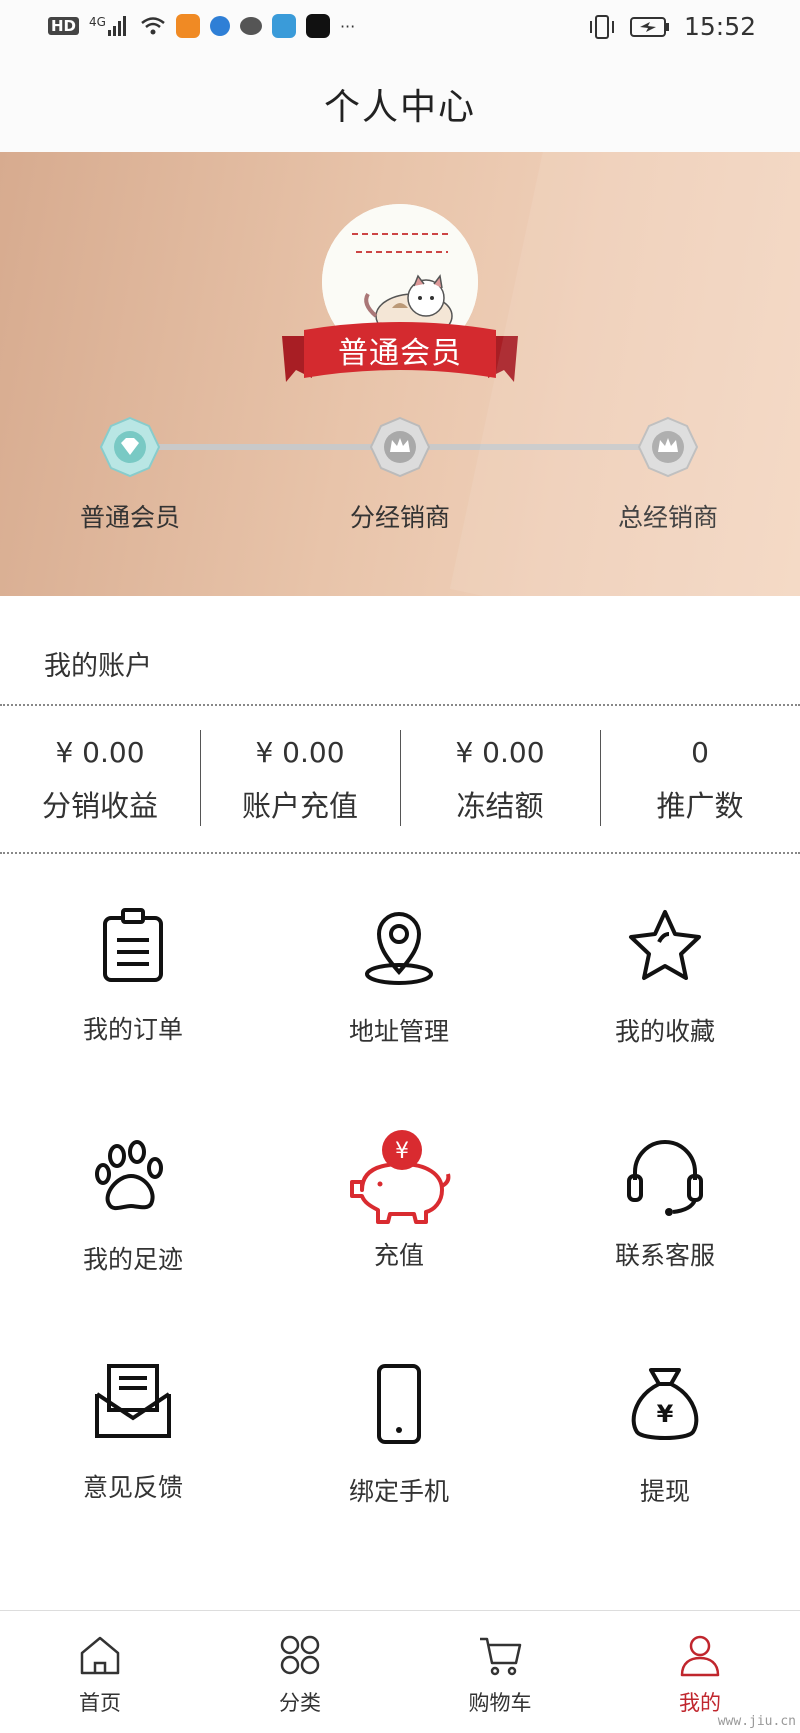  What do you see at coordinates (500, 780) in the screenshot?
I see `stat-frozen-amount: ¥ 0.00 冻结额` at bounding box center [500, 780].